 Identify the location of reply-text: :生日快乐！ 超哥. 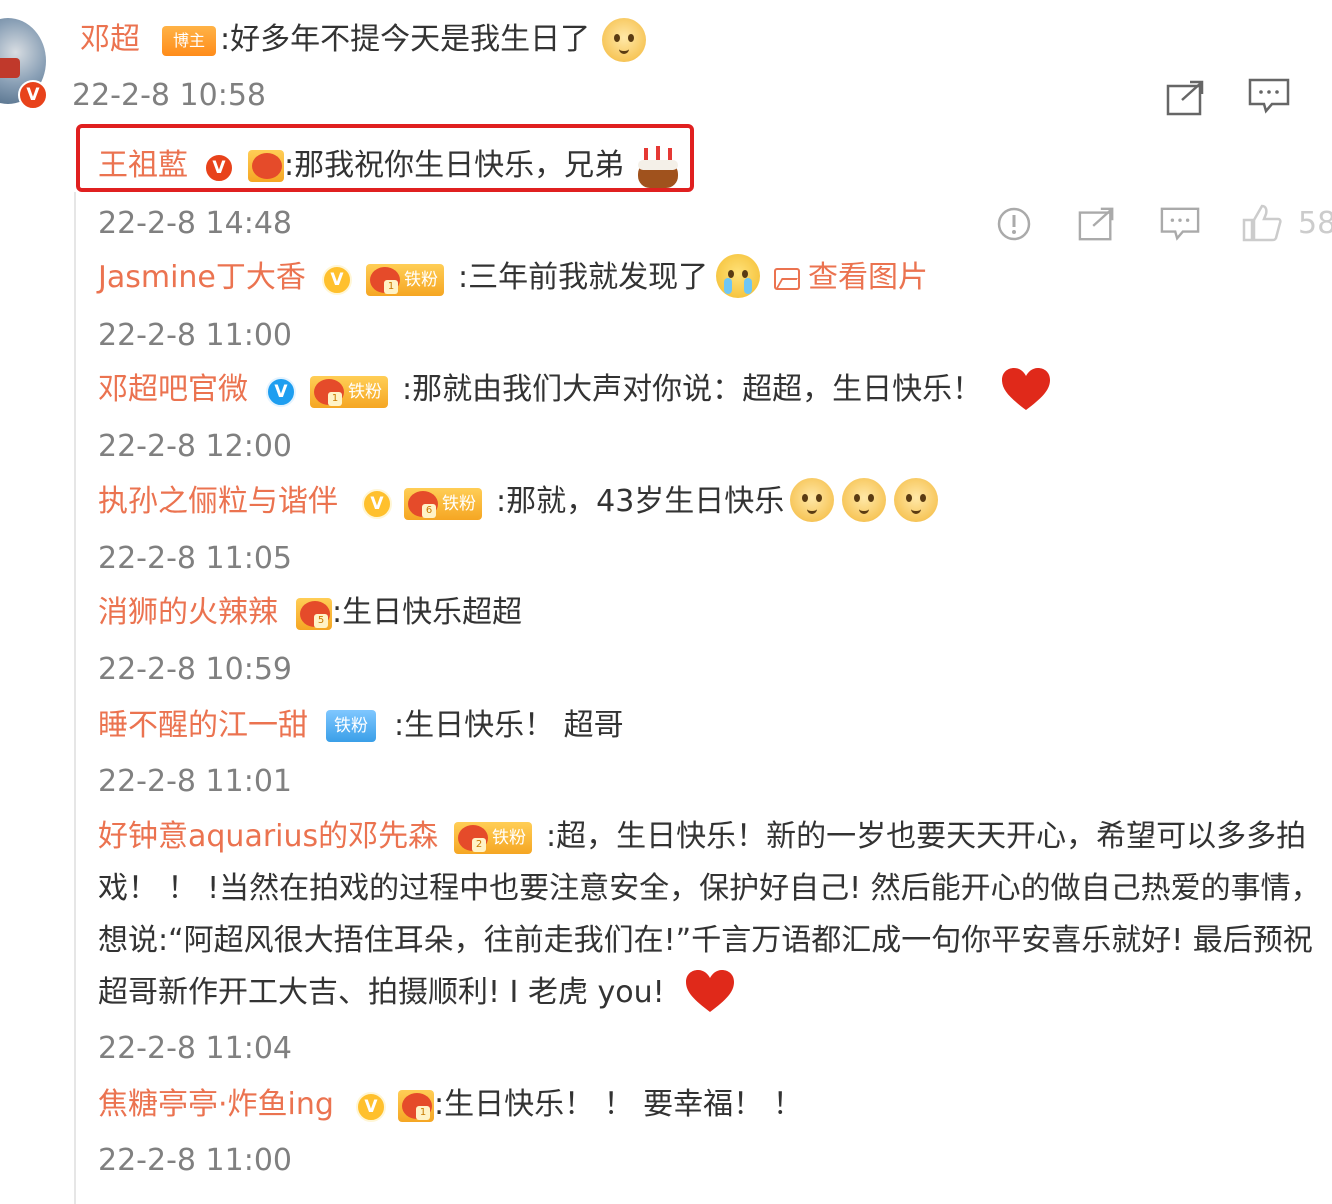
(509, 725).